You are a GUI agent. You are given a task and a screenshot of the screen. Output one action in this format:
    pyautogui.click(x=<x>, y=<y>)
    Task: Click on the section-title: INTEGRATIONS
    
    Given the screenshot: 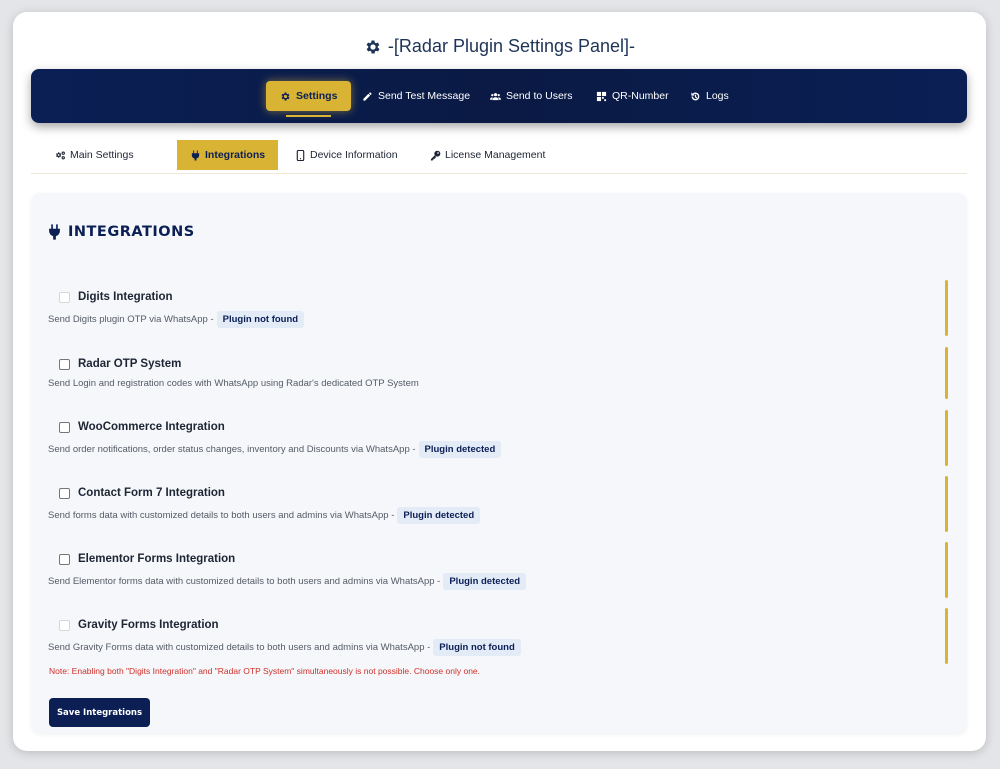 What is the action you would take?
    pyautogui.click(x=121, y=232)
    